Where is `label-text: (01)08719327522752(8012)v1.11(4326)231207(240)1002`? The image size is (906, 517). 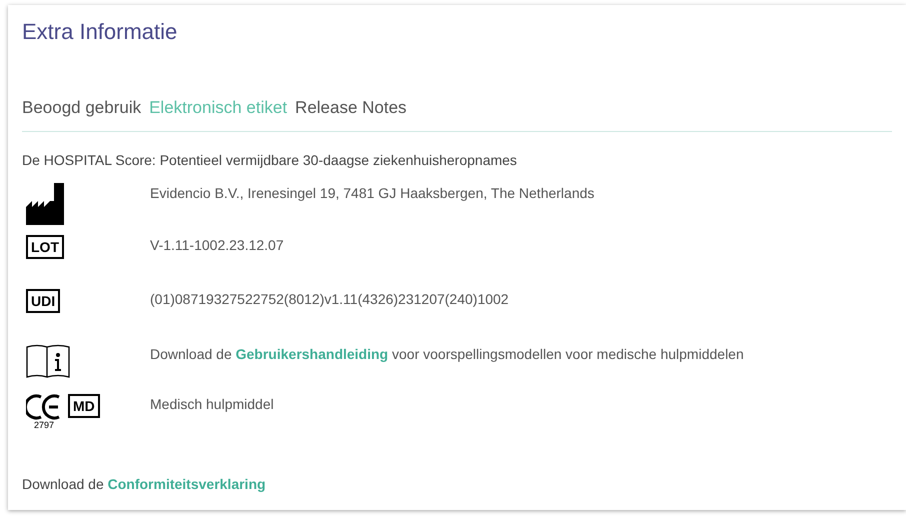 label-text: (01)08719327522752(8012)v1.11(4326)231207(240)1002 is located at coordinates (329, 299).